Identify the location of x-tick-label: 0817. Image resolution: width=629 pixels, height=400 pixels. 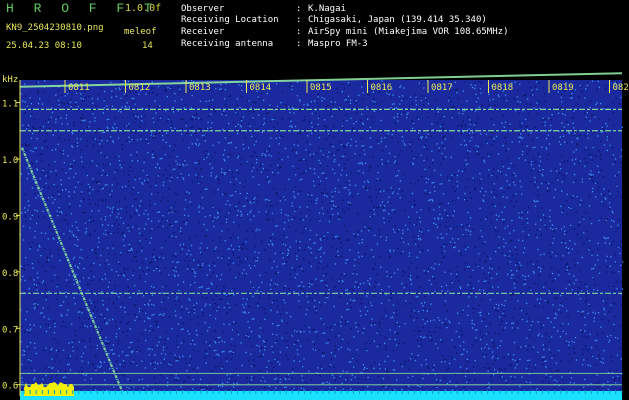
(442, 88).